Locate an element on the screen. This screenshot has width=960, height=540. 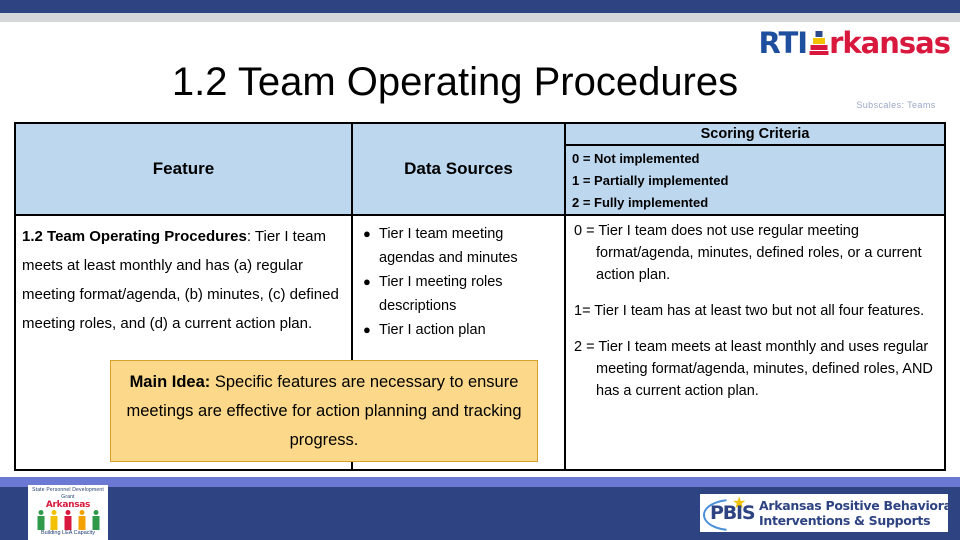
list-item: ● Tier I action plan is located at coordinates (461, 330).